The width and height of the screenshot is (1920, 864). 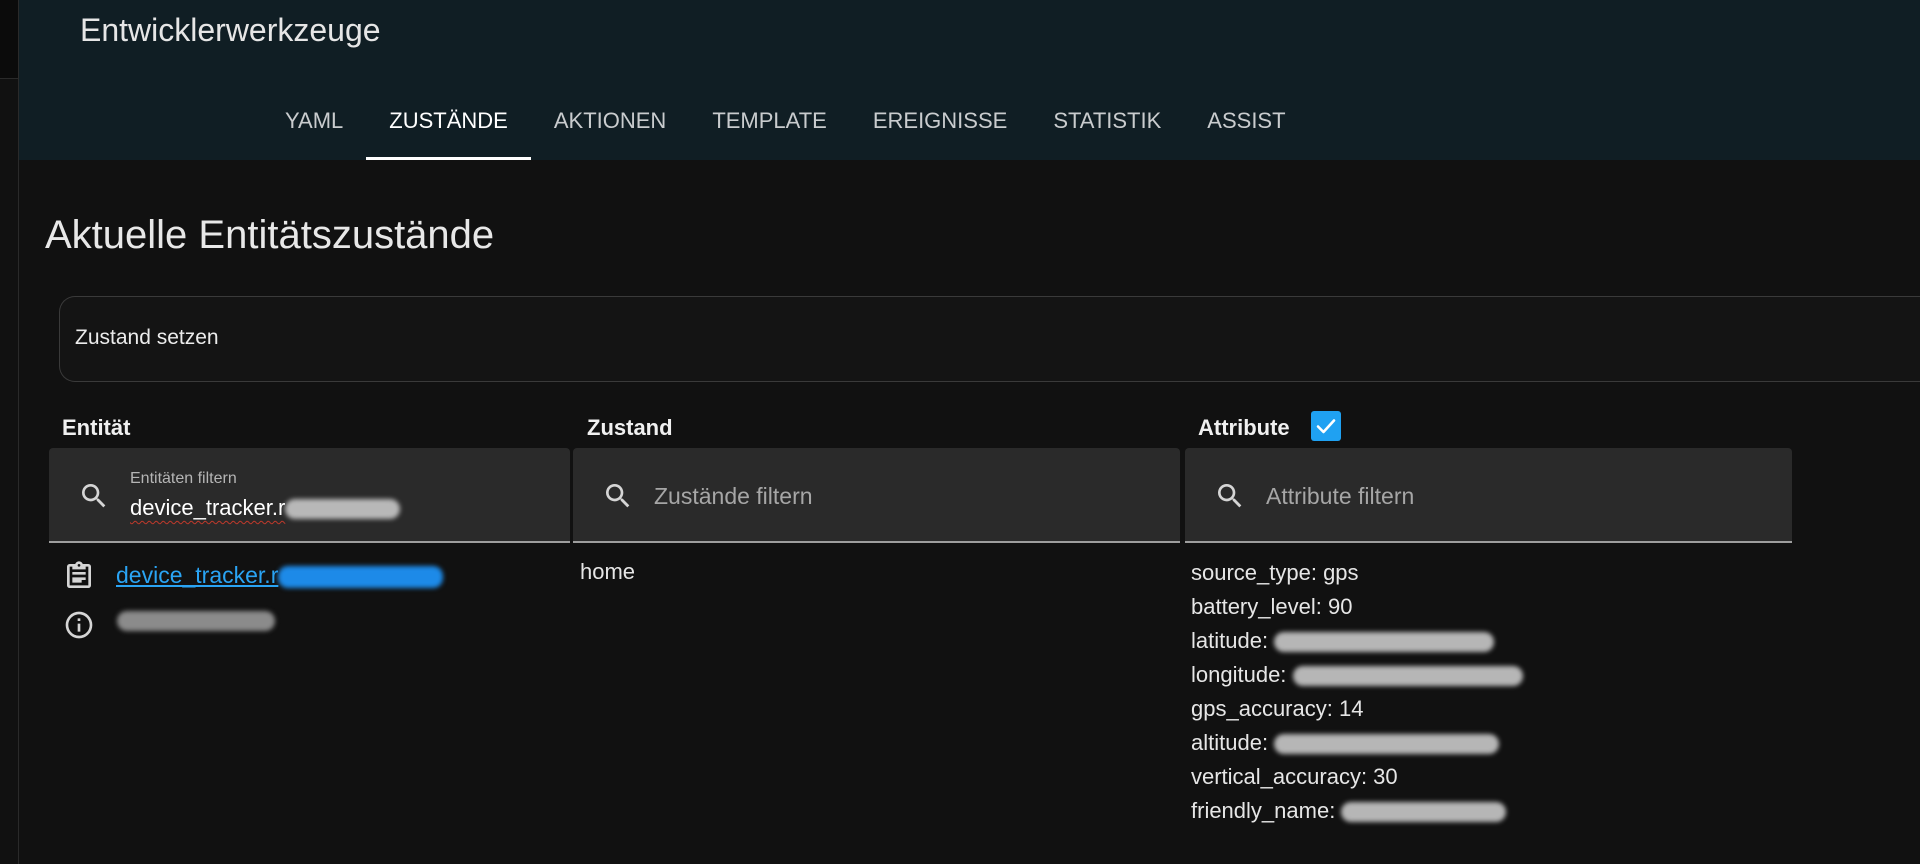 I want to click on show-attributes-checkbox, so click(x=1326, y=426).